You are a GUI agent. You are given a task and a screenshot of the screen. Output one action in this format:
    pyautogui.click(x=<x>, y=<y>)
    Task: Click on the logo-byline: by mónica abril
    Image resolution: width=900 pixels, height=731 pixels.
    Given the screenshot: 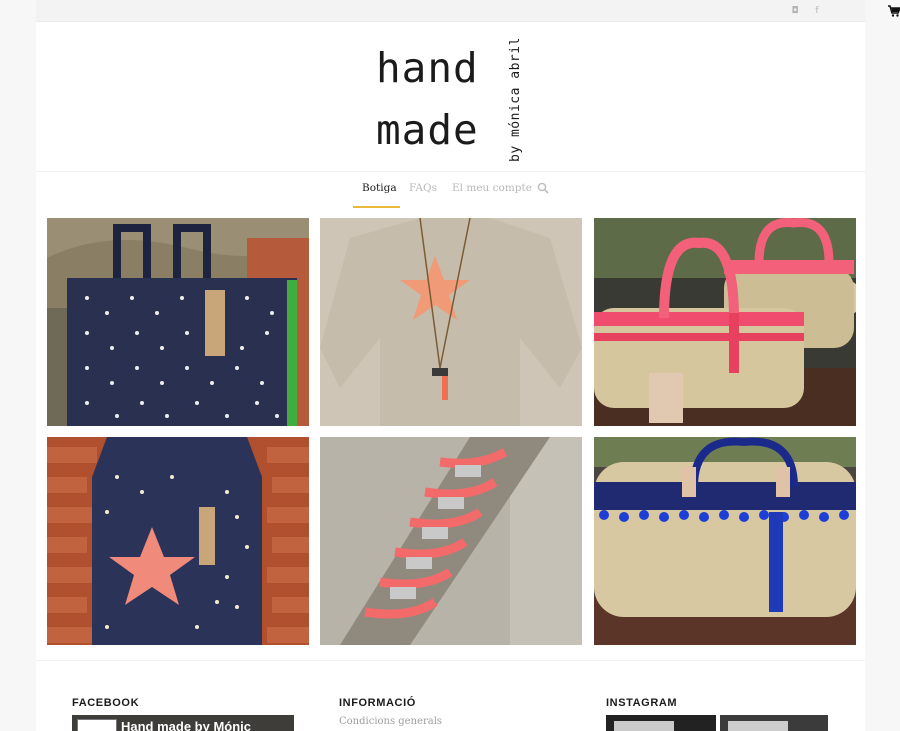 What is the action you would take?
    pyautogui.click(x=515, y=99)
    